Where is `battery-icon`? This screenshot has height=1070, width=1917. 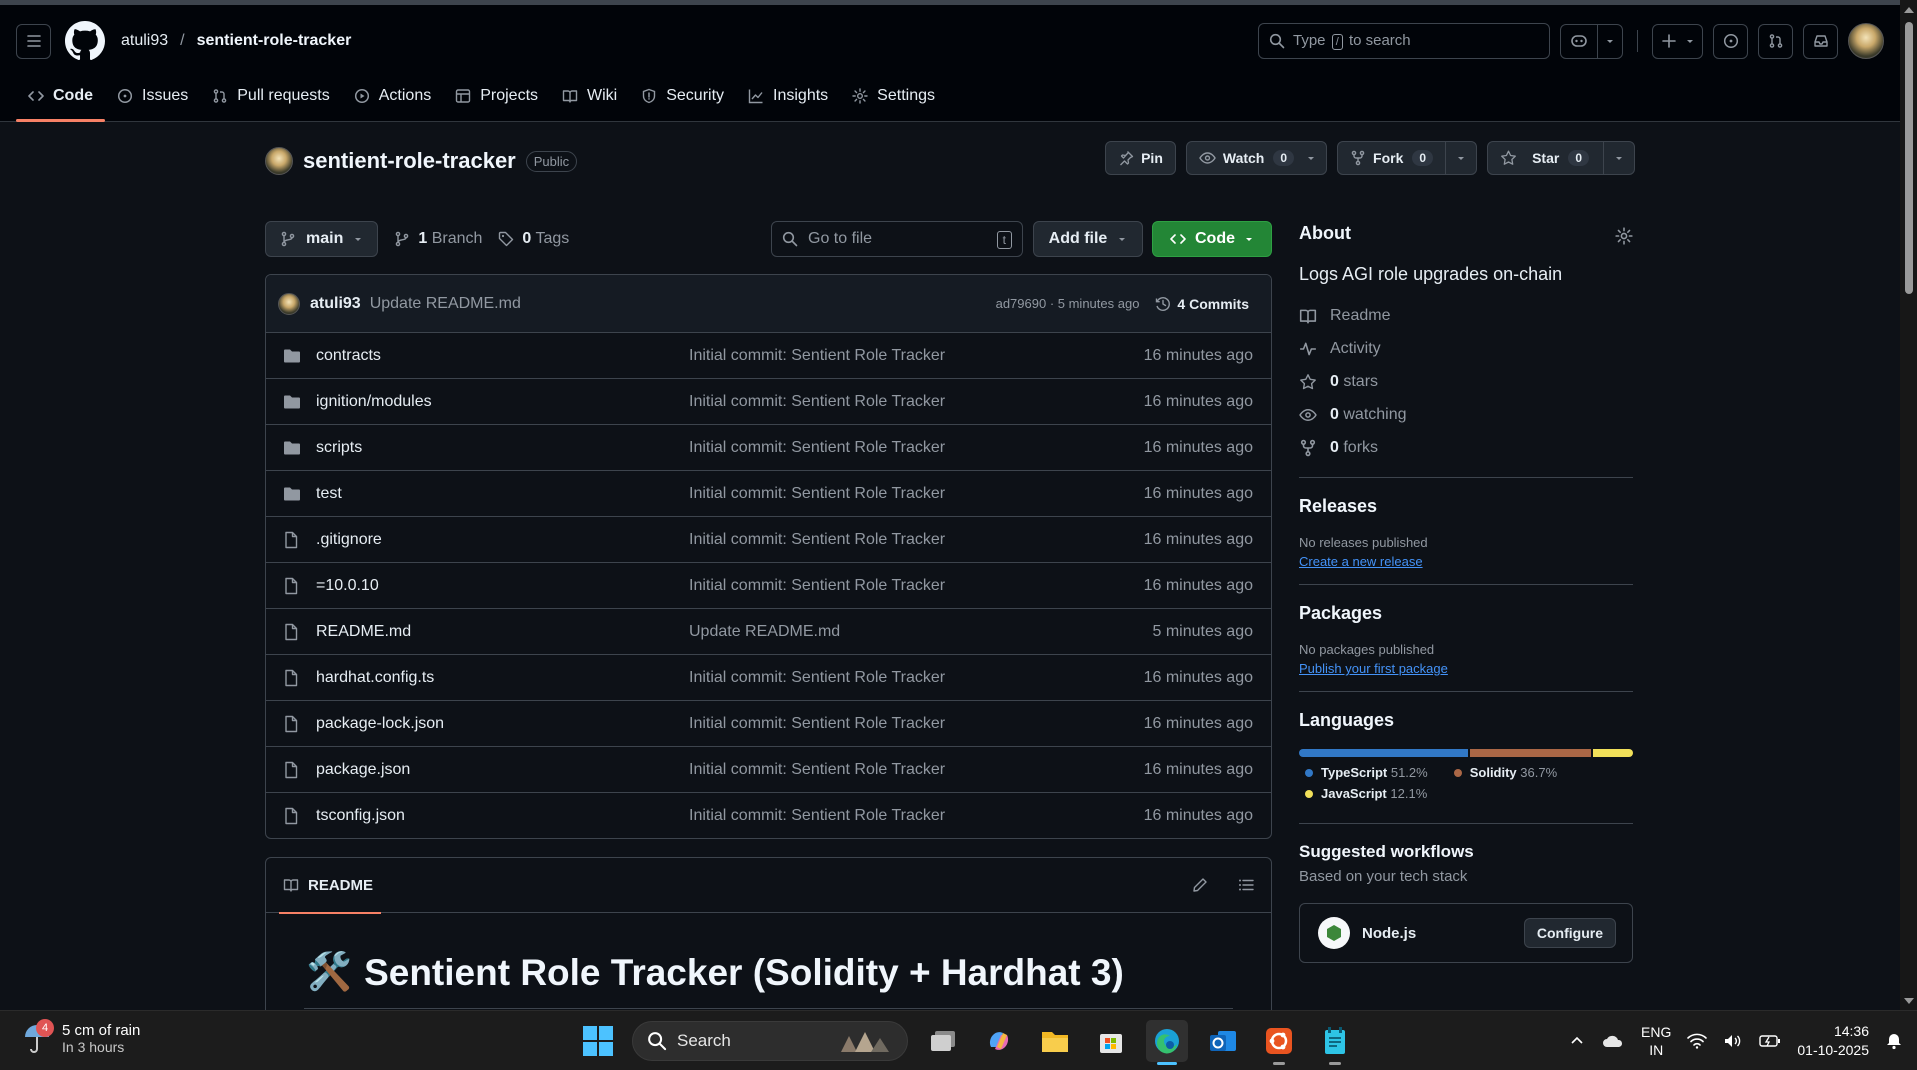
battery-icon is located at coordinates (1770, 1041).